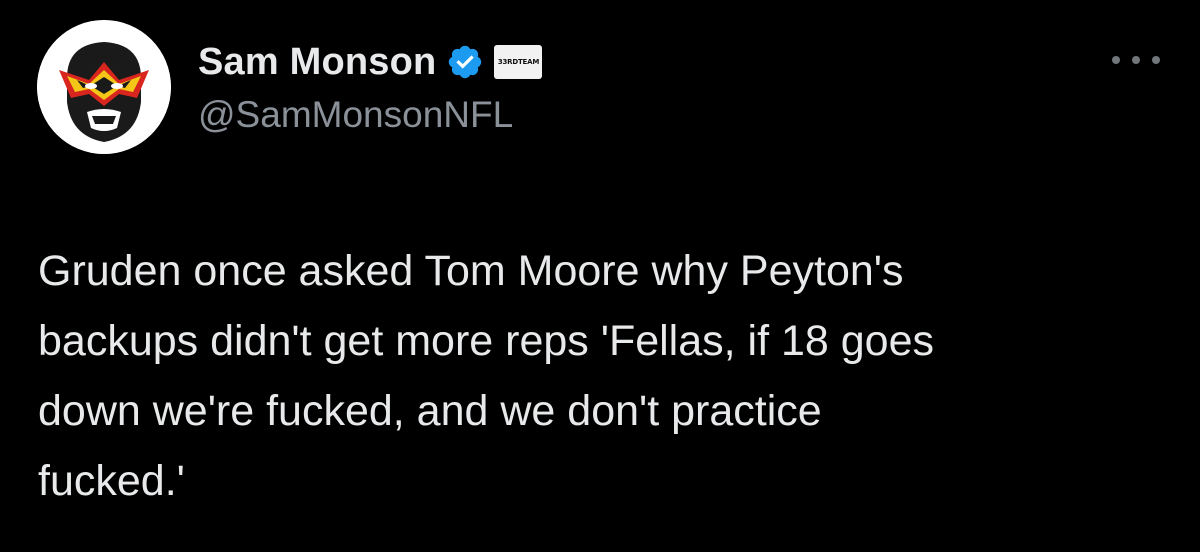 Image resolution: width=1200 pixels, height=552 pixels. I want to click on author-display-name: Sam Monson, so click(317, 62).